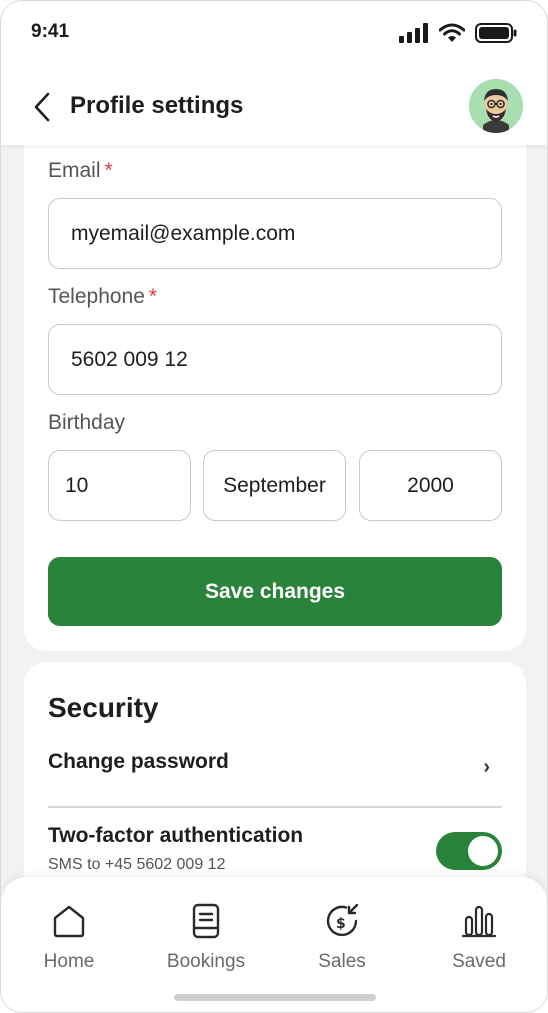 The image size is (548, 1013). I want to click on security-title: Security, so click(103, 707).